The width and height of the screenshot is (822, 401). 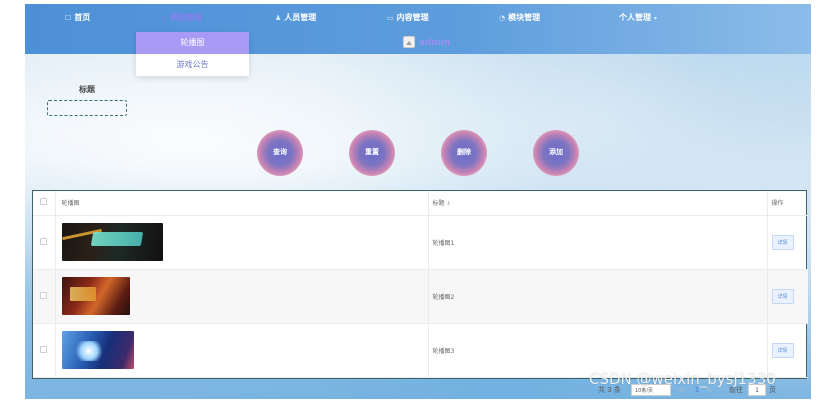 What do you see at coordinates (242, 203) in the screenshot?
I see `column-header-image: 轮播图` at bounding box center [242, 203].